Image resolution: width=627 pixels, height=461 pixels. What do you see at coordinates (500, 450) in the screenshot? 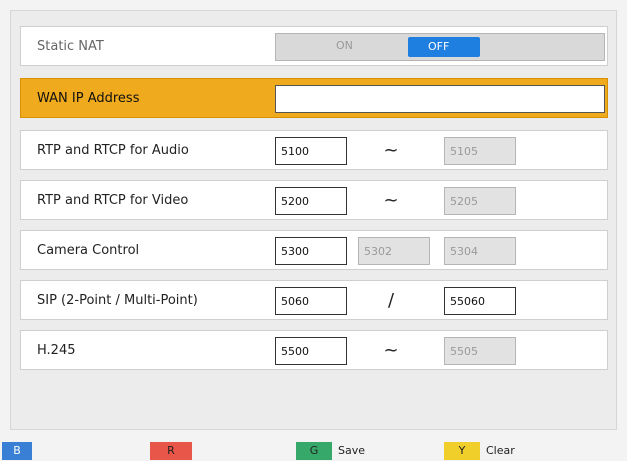
I see `clear-label: Clear` at bounding box center [500, 450].